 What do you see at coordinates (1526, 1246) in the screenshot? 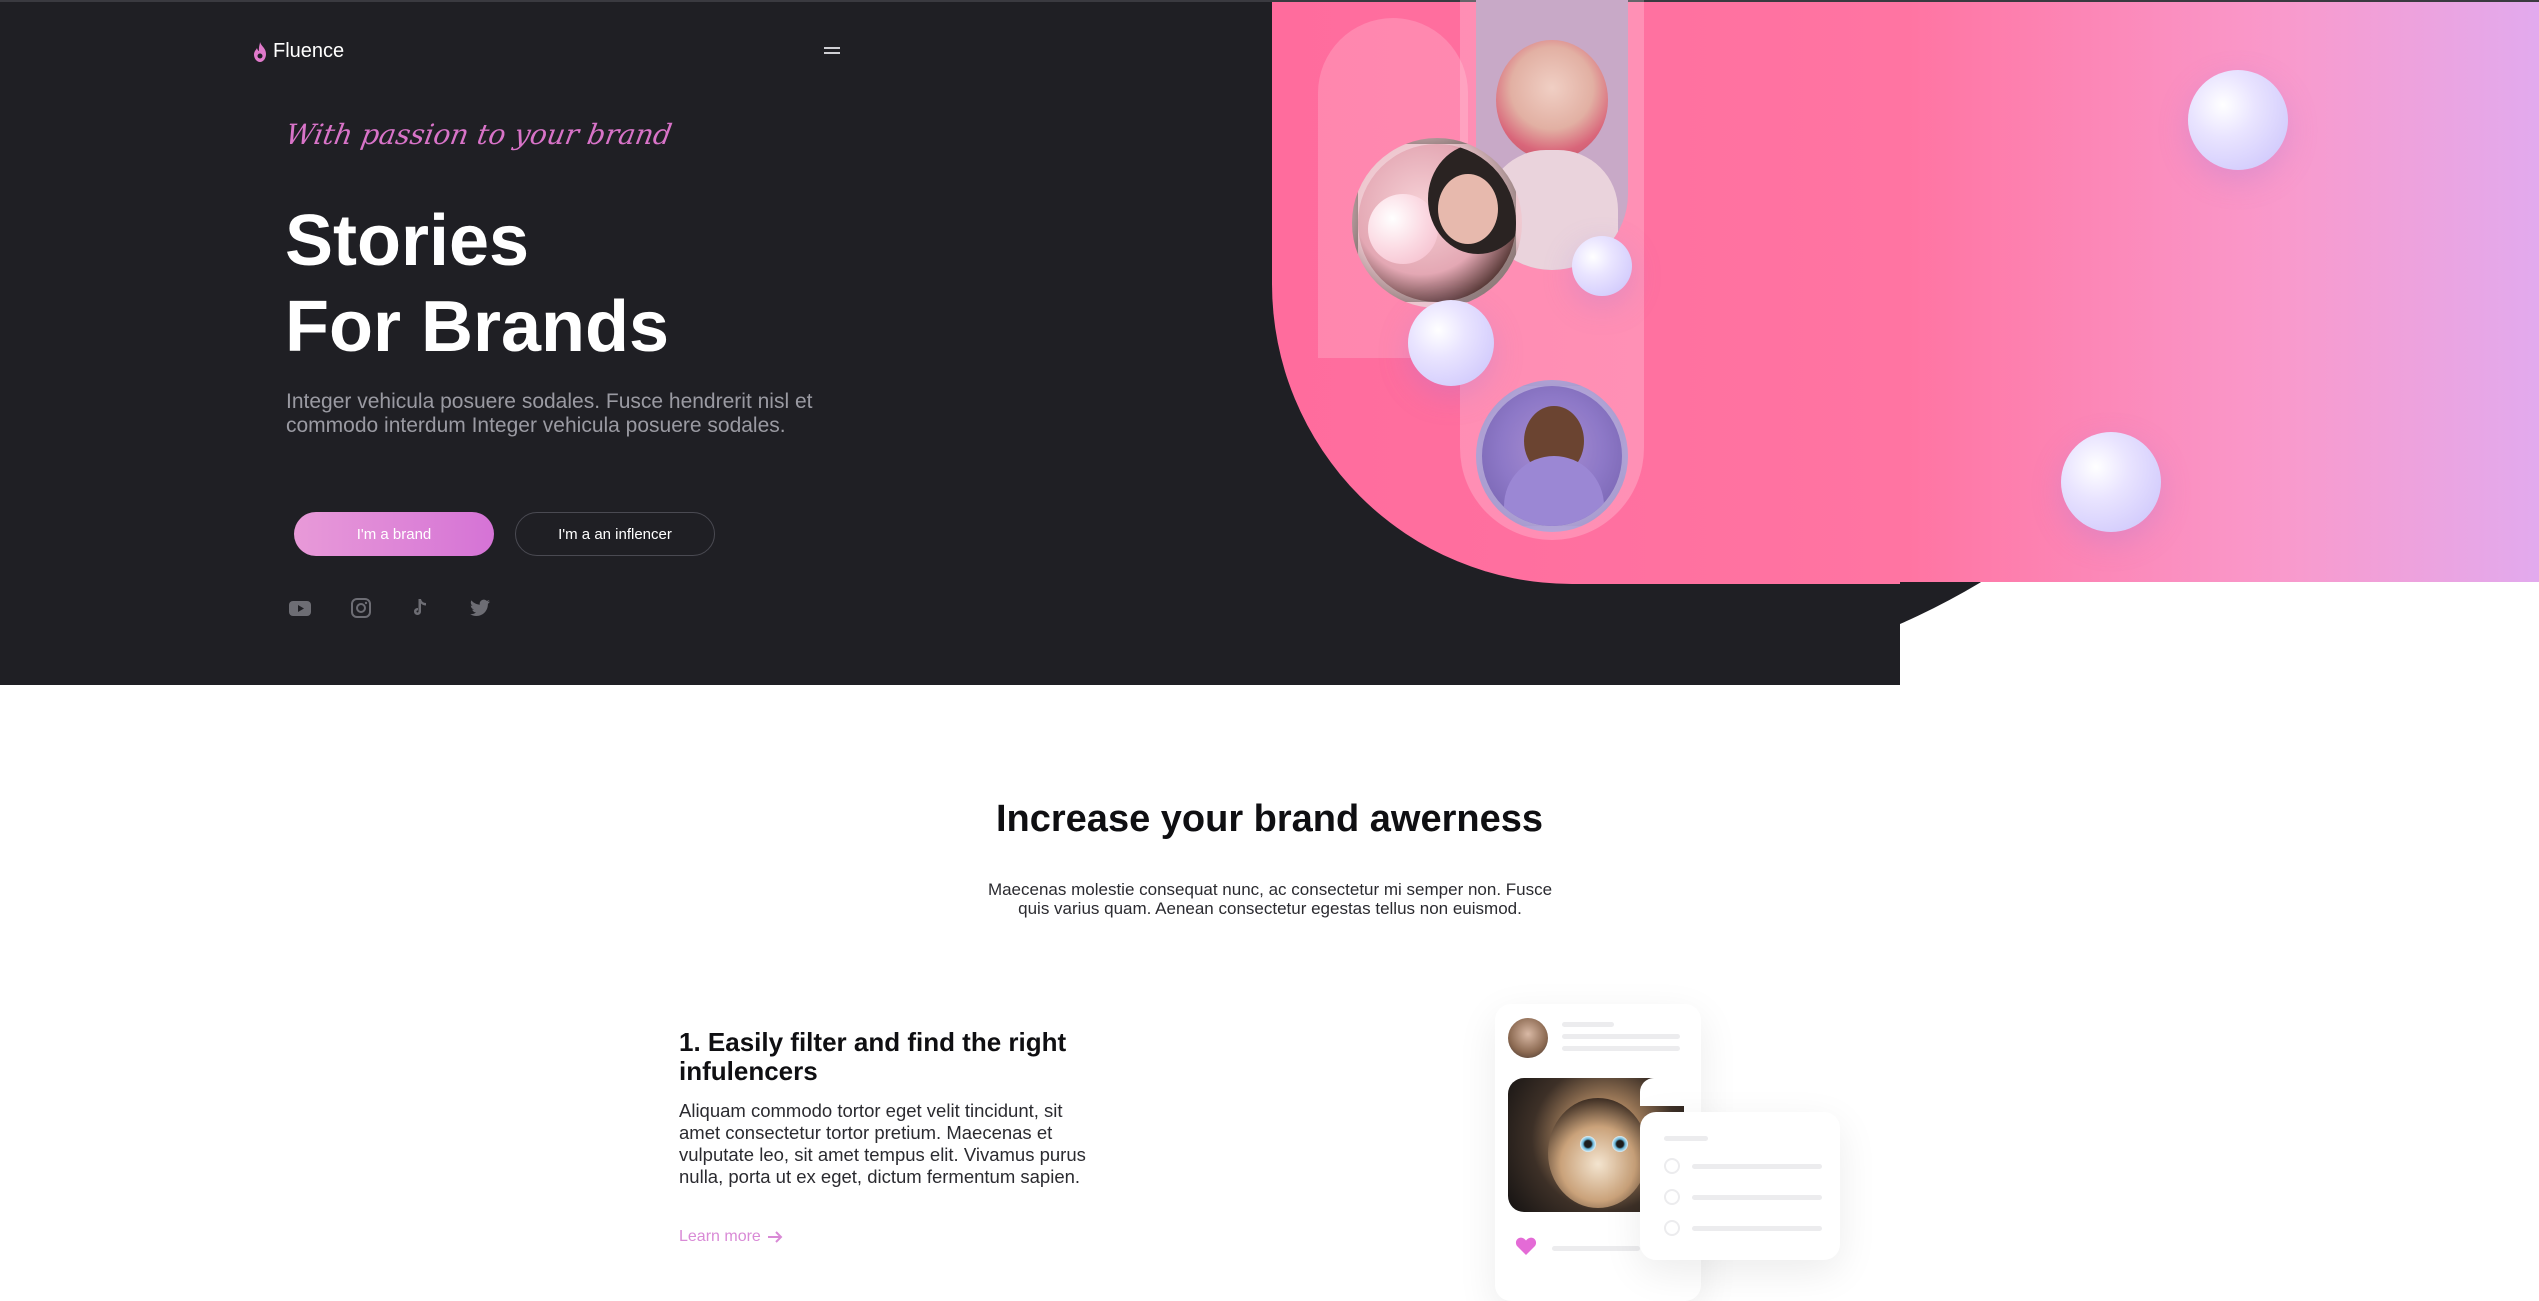
I see `heart-icon` at bounding box center [1526, 1246].